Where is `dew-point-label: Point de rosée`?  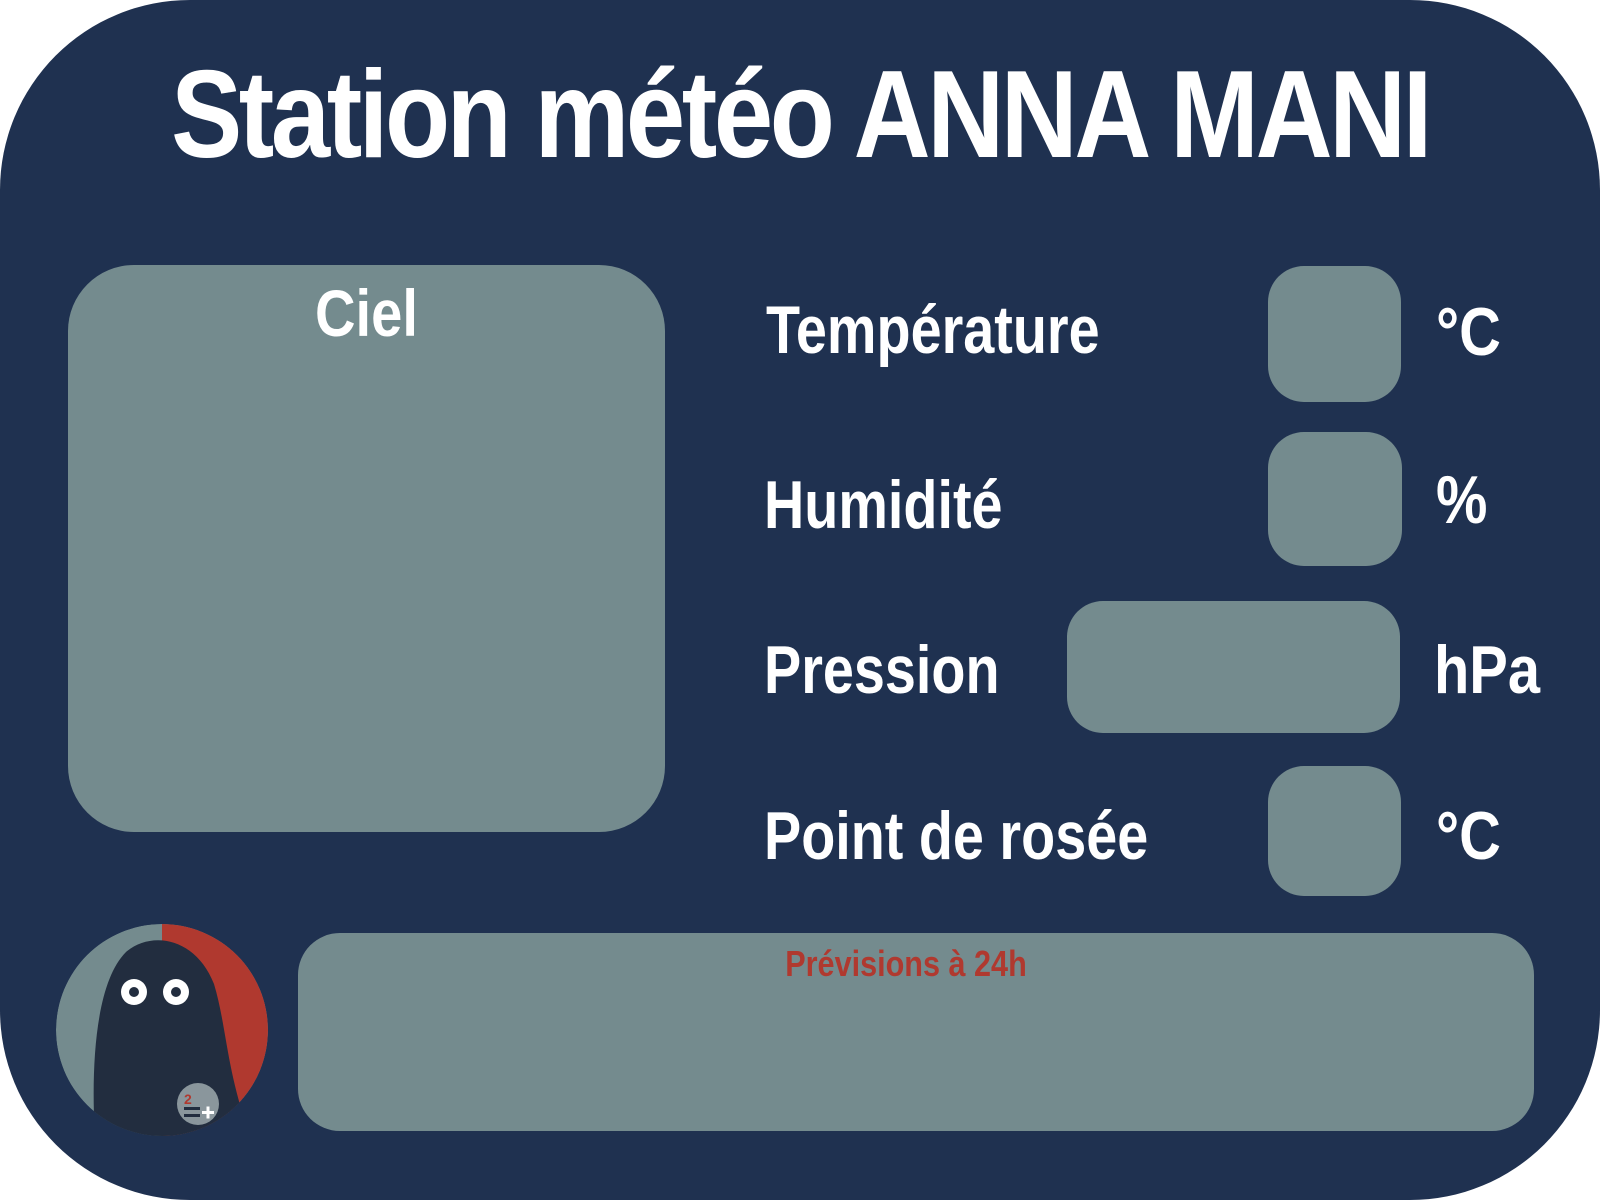 dew-point-label: Point de rosée is located at coordinates (956, 836).